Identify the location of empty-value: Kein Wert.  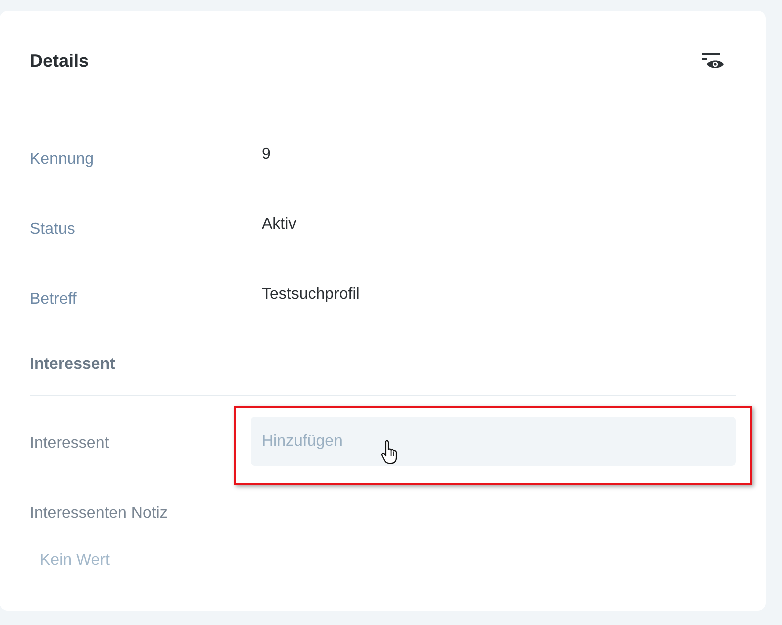
(75, 561).